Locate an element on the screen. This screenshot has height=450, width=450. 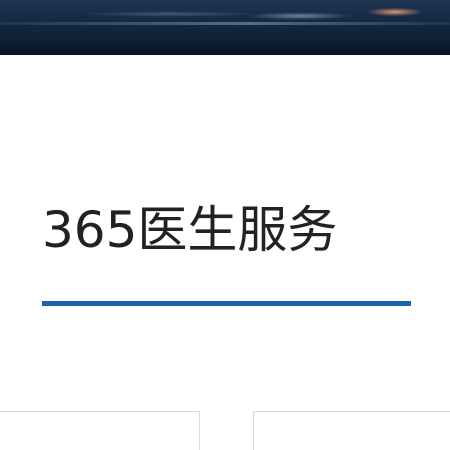
service-card-left is located at coordinates (100, 430).